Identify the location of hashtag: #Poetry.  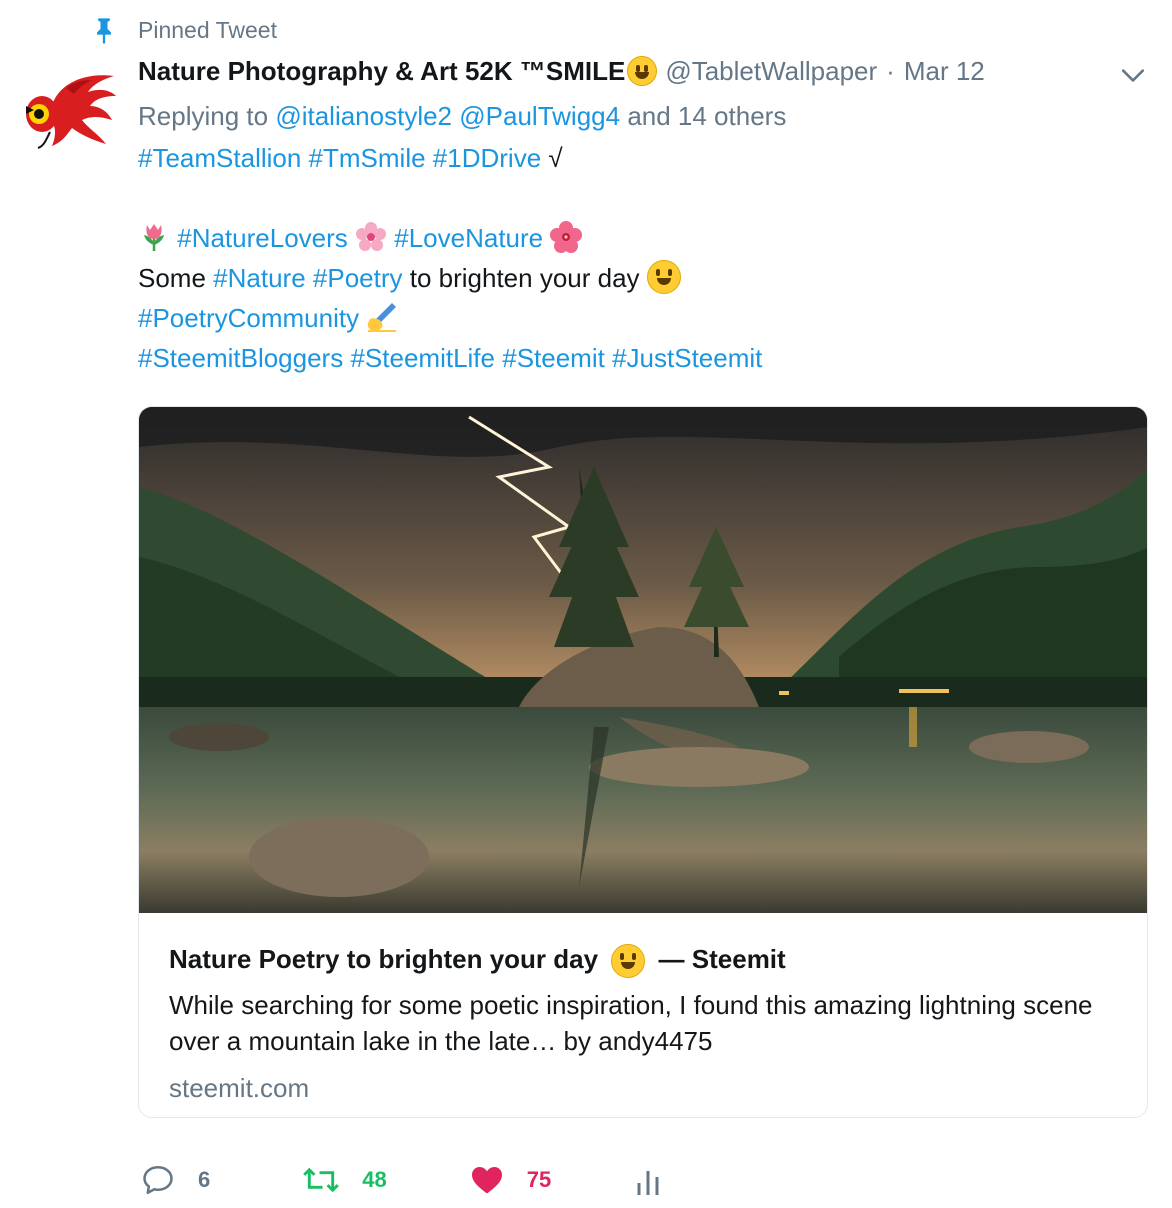
(358, 278).